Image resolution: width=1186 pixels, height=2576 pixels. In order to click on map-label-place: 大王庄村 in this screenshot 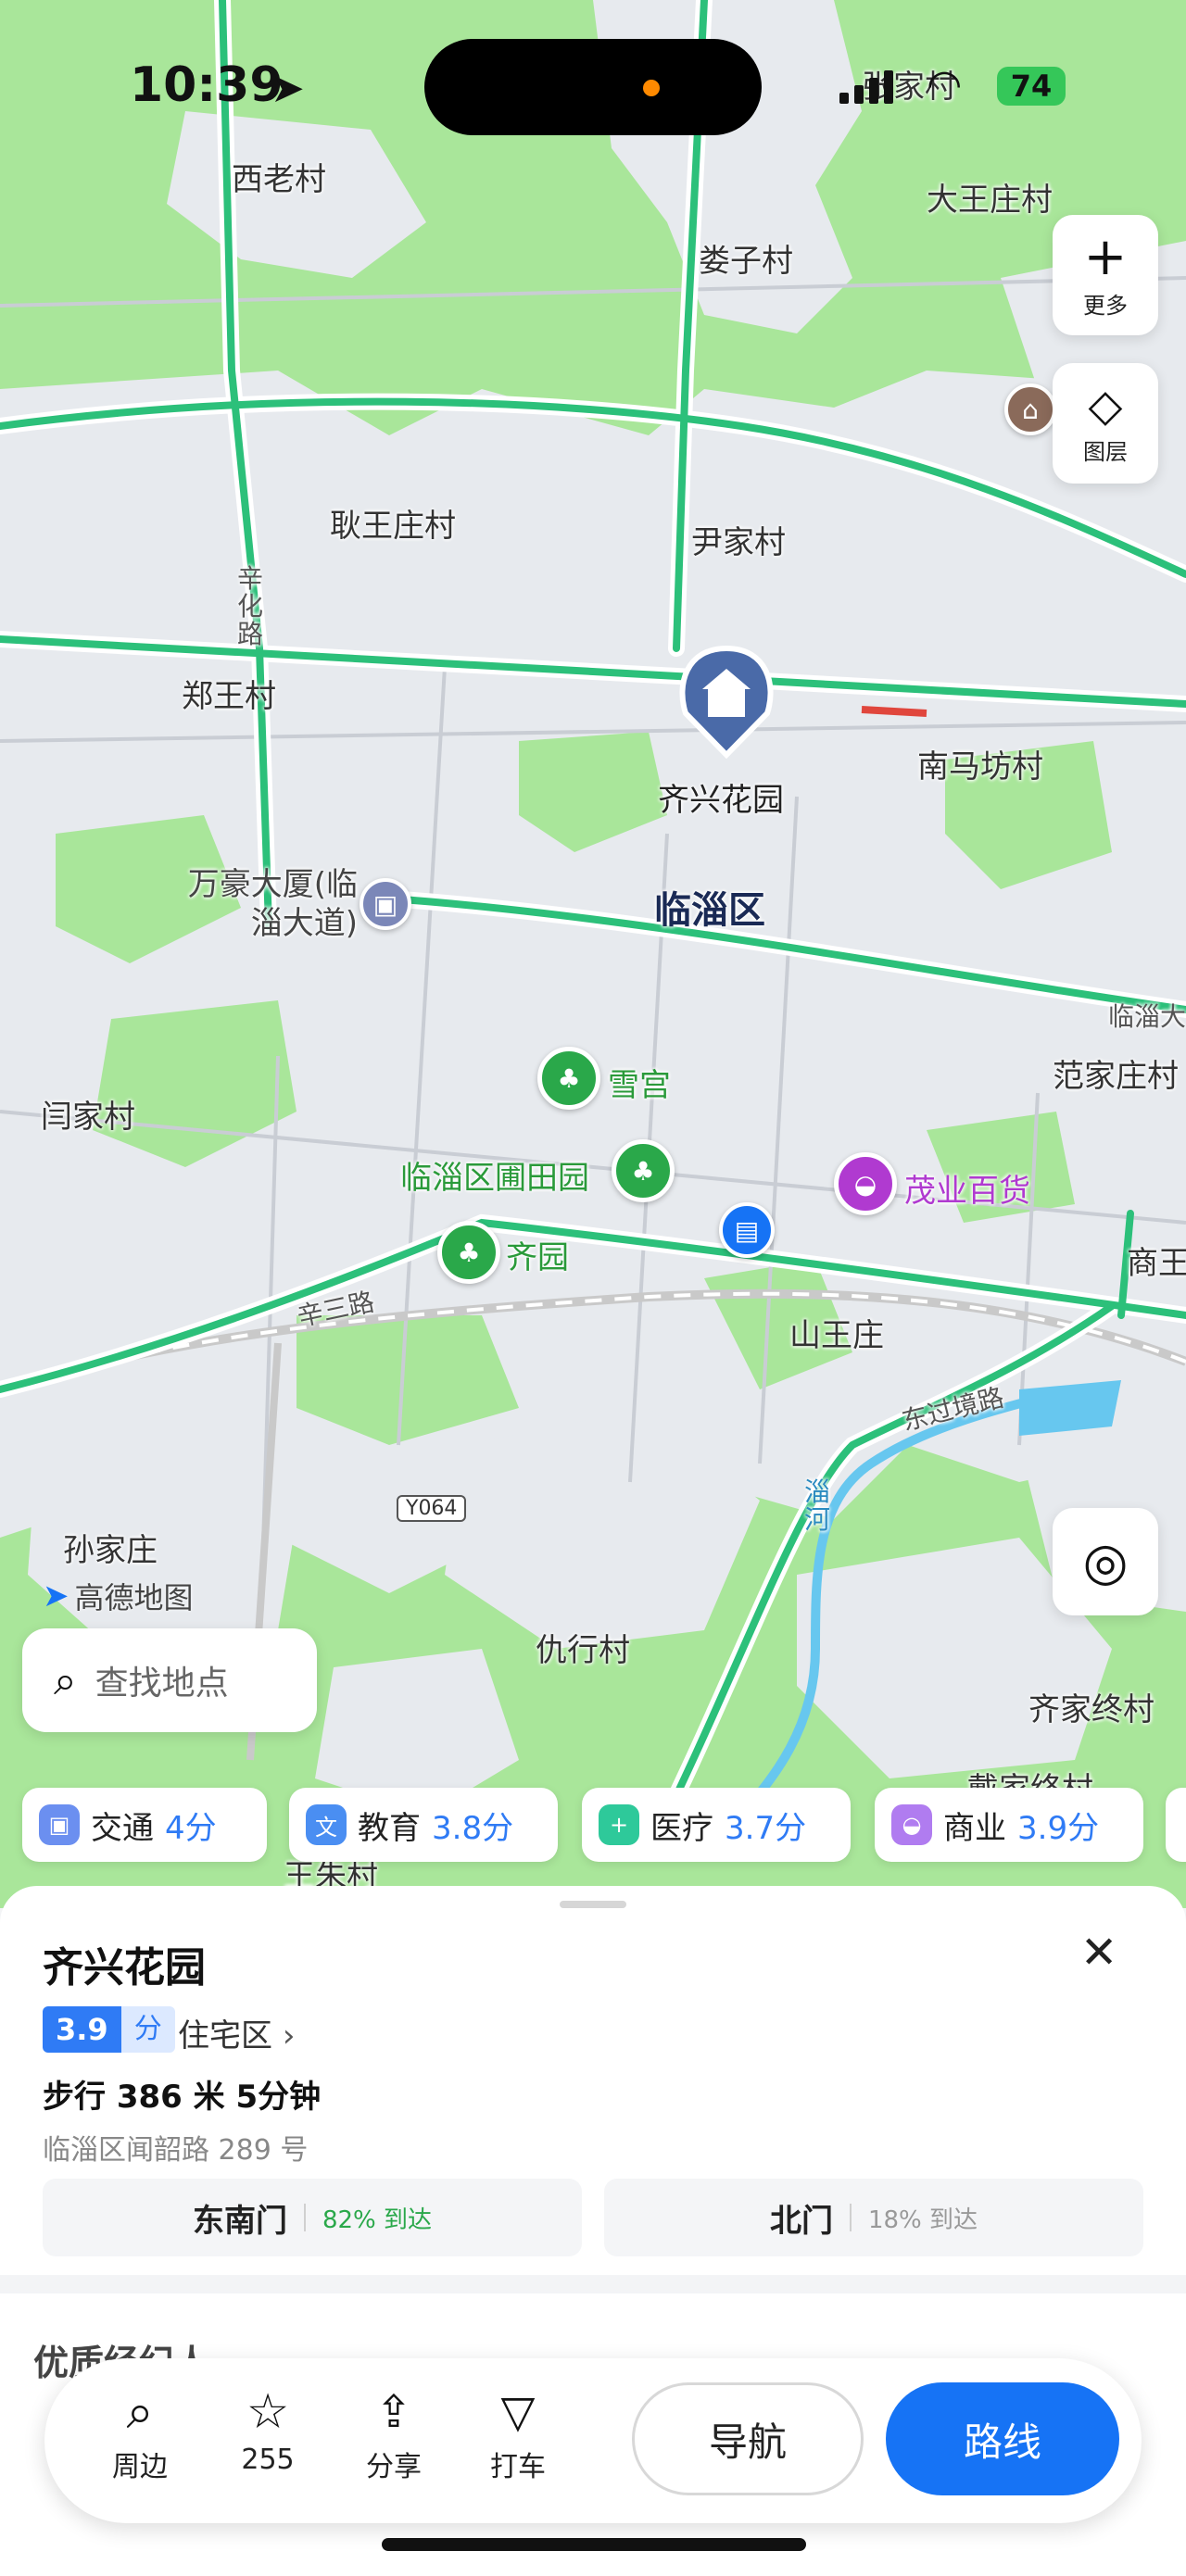, I will do `click(990, 197)`.